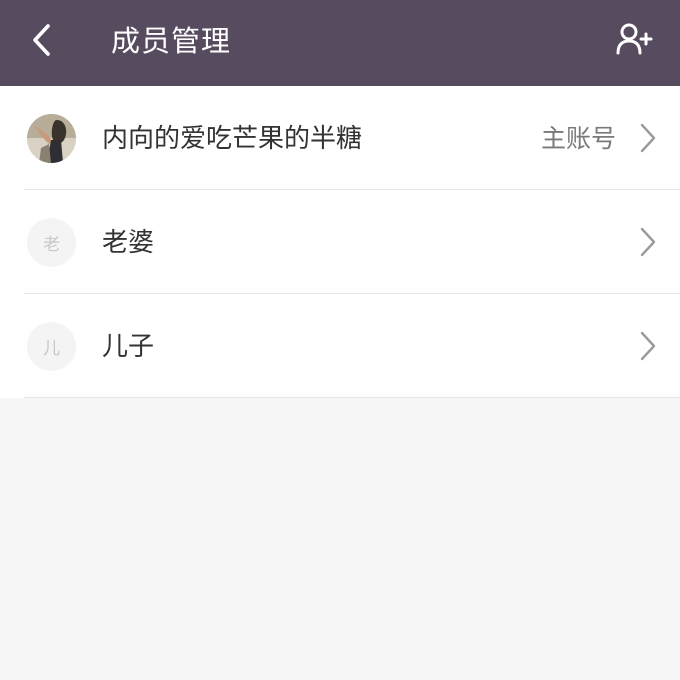  Describe the element at coordinates (171, 41) in the screenshot. I see `page-title: 成员管理` at that location.